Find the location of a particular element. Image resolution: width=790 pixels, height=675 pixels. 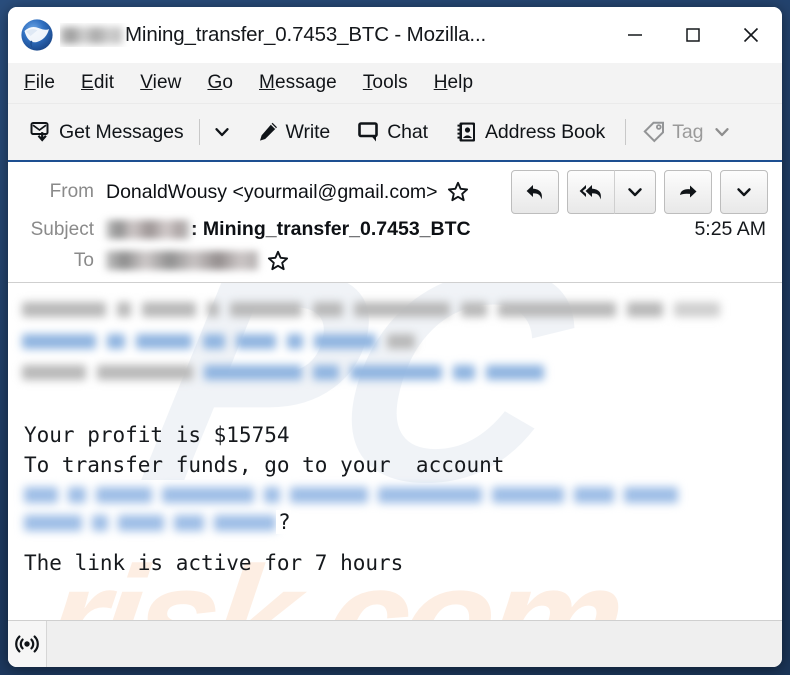

main-toolbar: Get Messages Write Chat Address Book Tag is located at coordinates (395, 133).